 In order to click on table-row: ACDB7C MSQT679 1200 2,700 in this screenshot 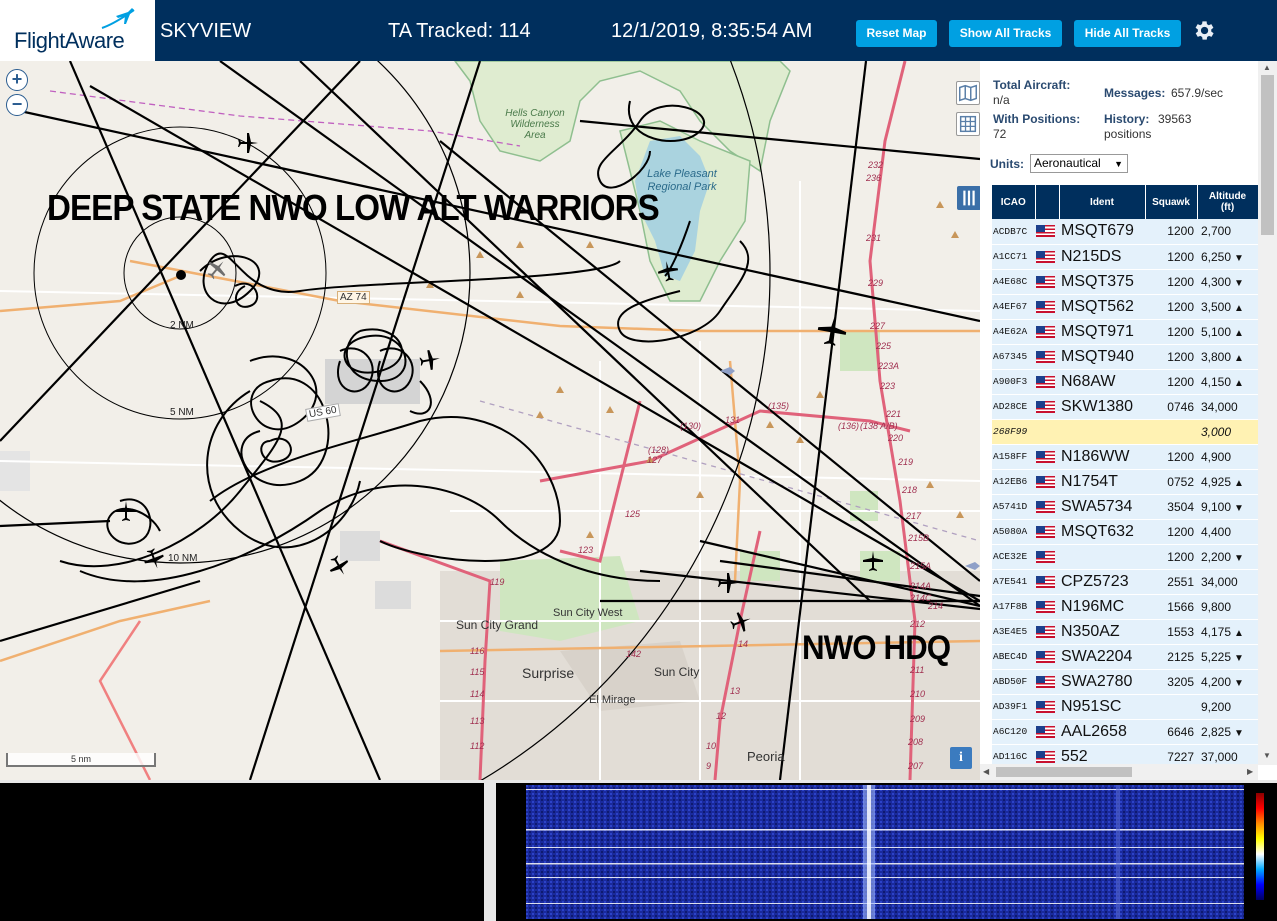, I will do `click(1125, 232)`.